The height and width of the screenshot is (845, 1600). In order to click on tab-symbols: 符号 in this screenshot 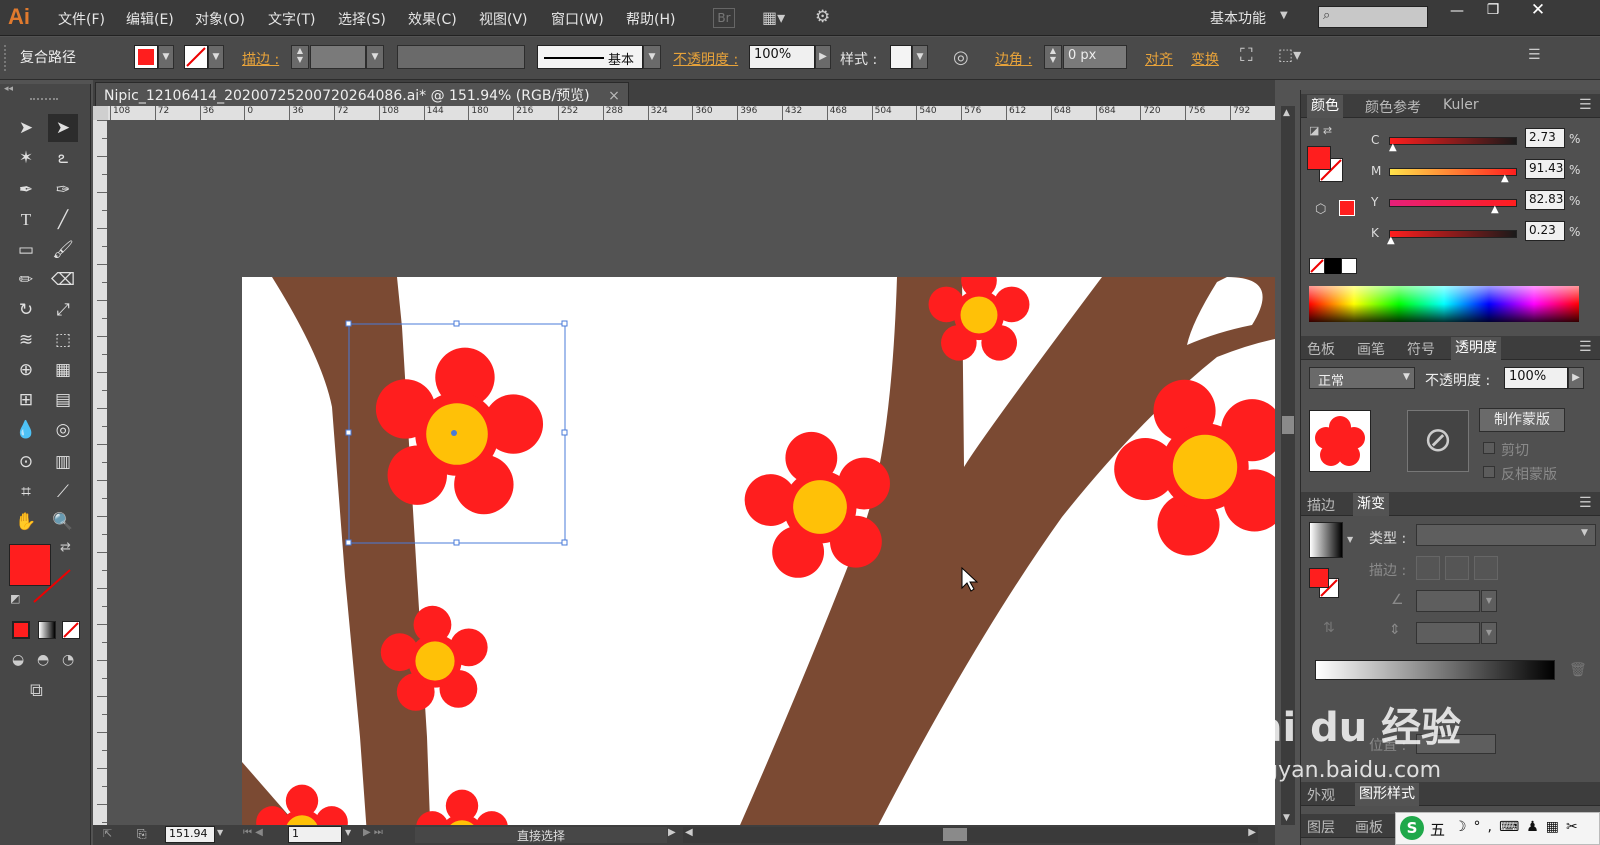, I will do `click(1421, 349)`.